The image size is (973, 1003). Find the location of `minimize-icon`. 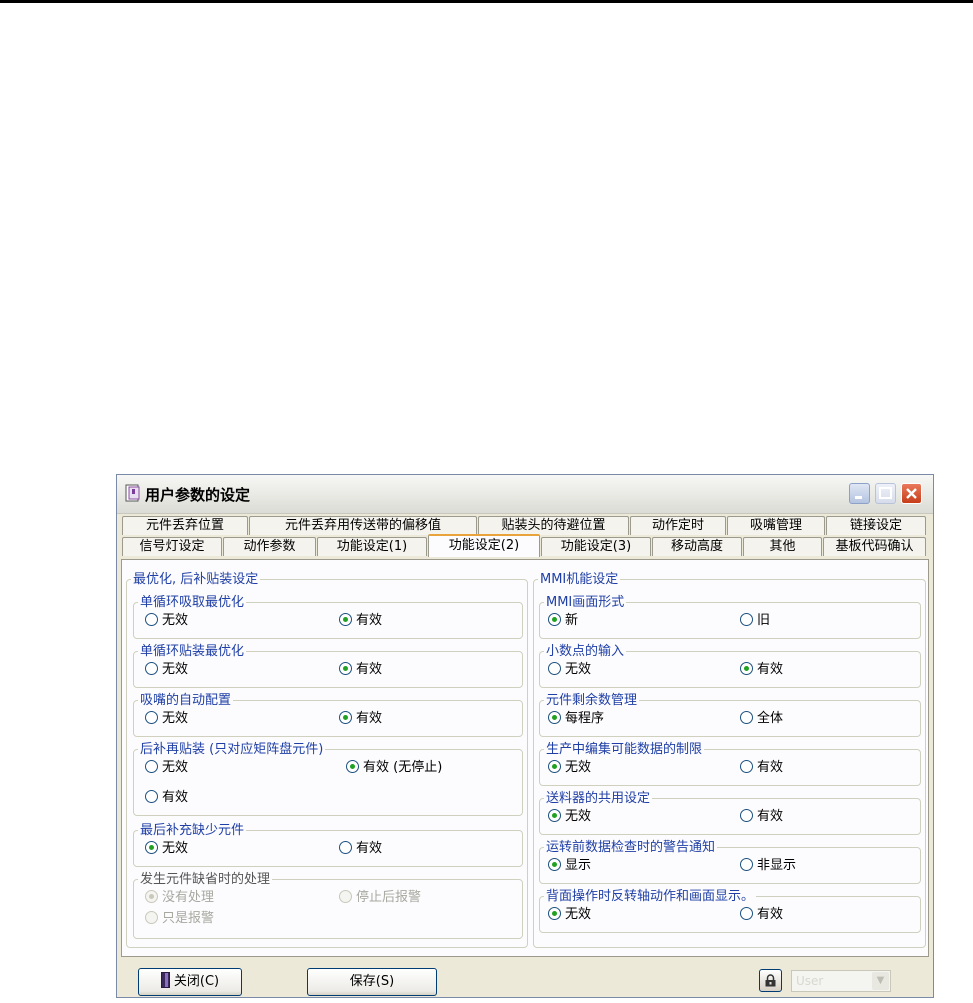

minimize-icon is located at coordinates (858, 497).